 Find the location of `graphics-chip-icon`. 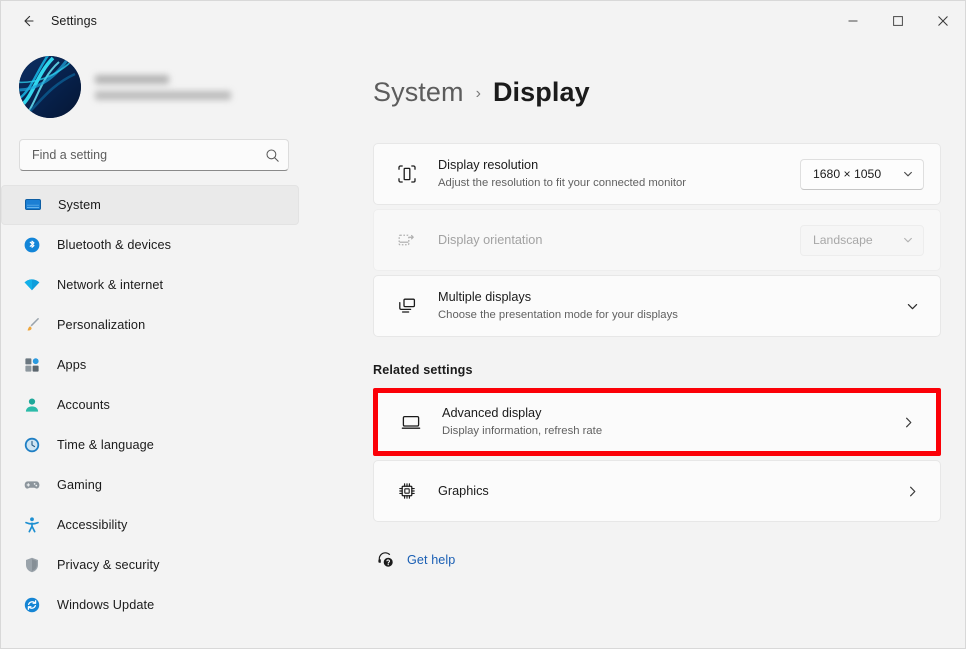

graphics-chip-icon is located at coordinates (407, 491).